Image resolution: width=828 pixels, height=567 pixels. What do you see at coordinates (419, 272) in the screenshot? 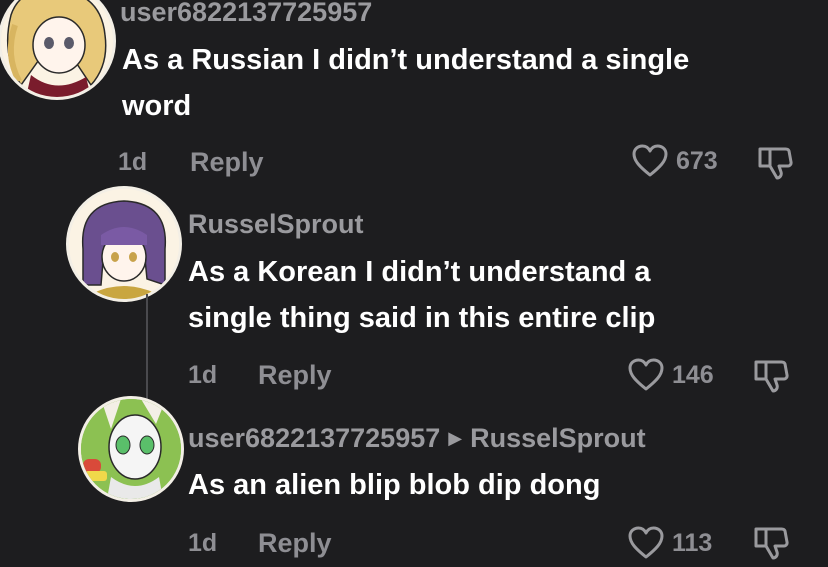
I see `comment-text-line: As a Korean I didn’t understand a` at bounding box center [419, 272].